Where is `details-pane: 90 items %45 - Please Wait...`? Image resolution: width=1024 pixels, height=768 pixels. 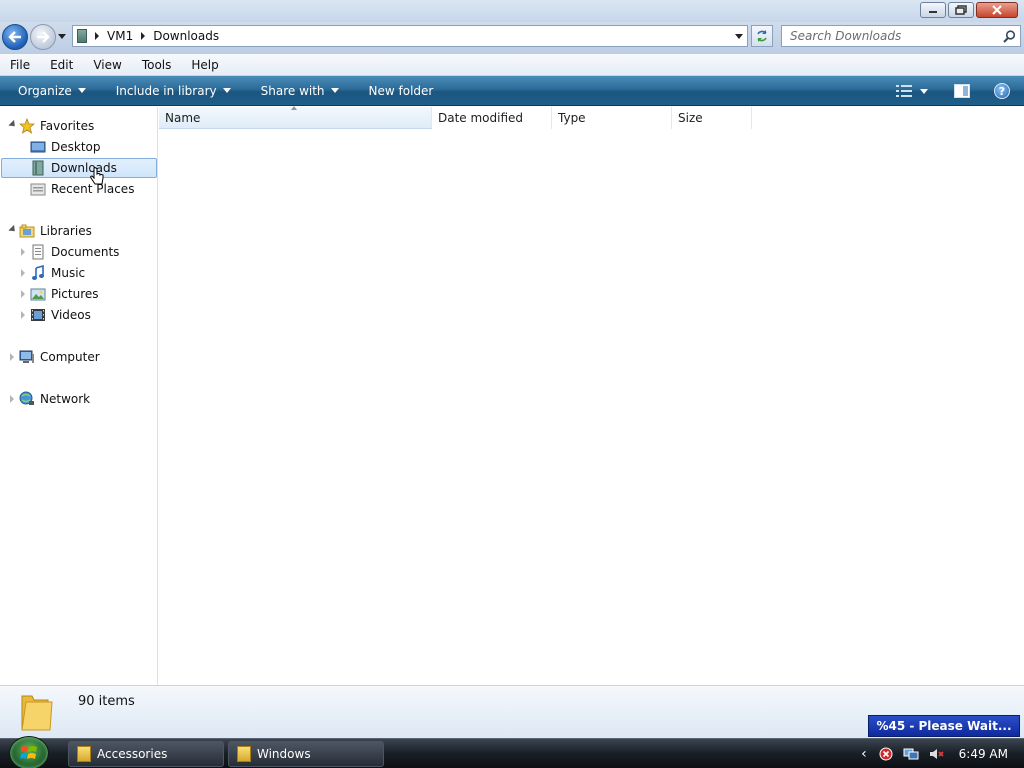 details-pane: 90 items %45 - Please Wait... is located at coordinates (512, 711).